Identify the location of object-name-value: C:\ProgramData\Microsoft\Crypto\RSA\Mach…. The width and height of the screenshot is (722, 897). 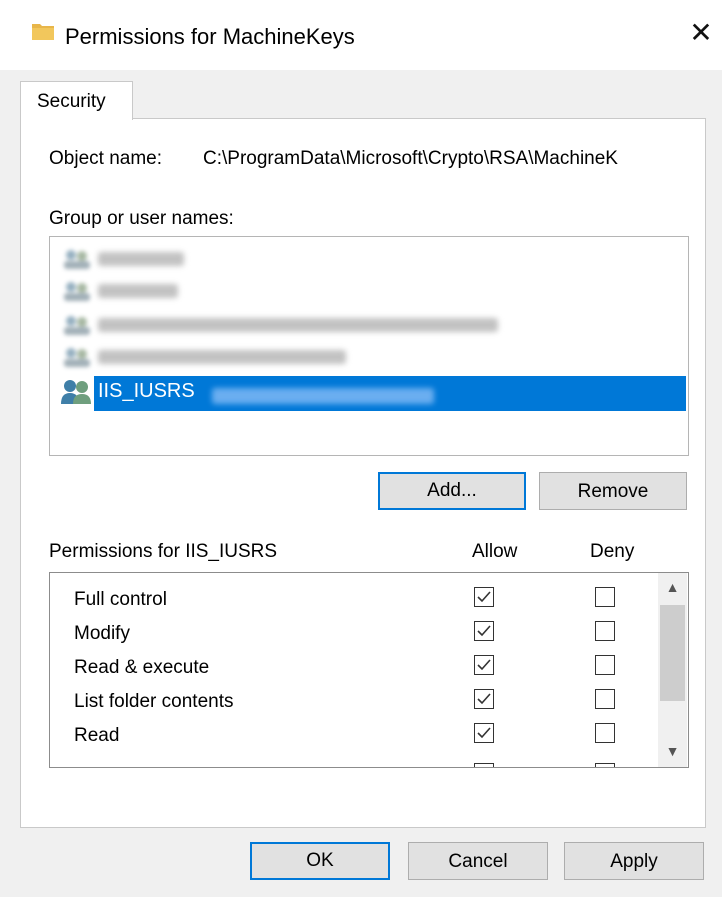
(410, 158).